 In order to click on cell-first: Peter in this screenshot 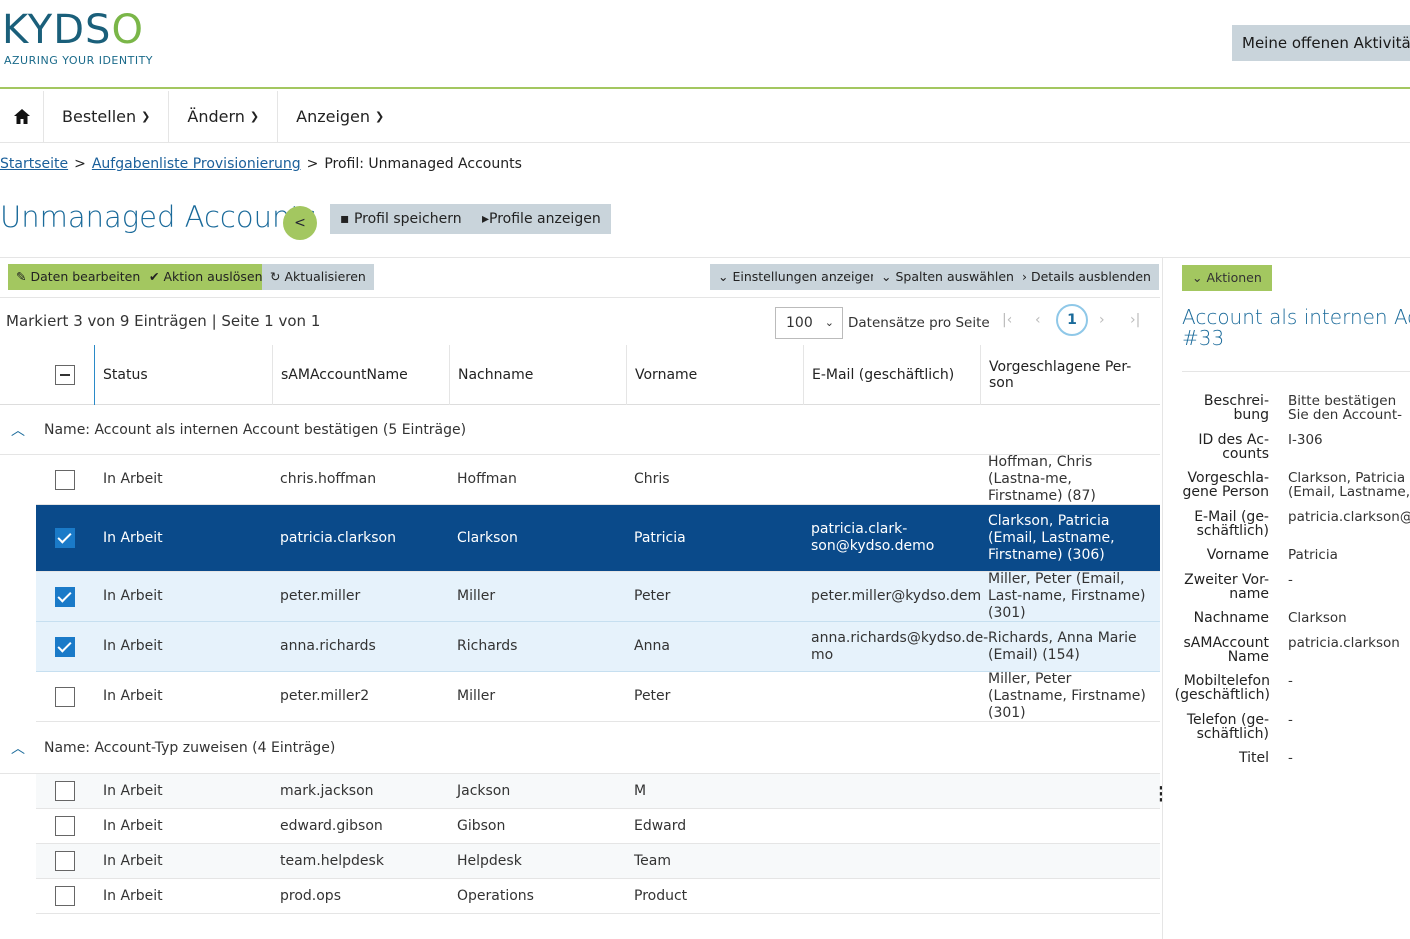, I will do `click(652, 596)`.